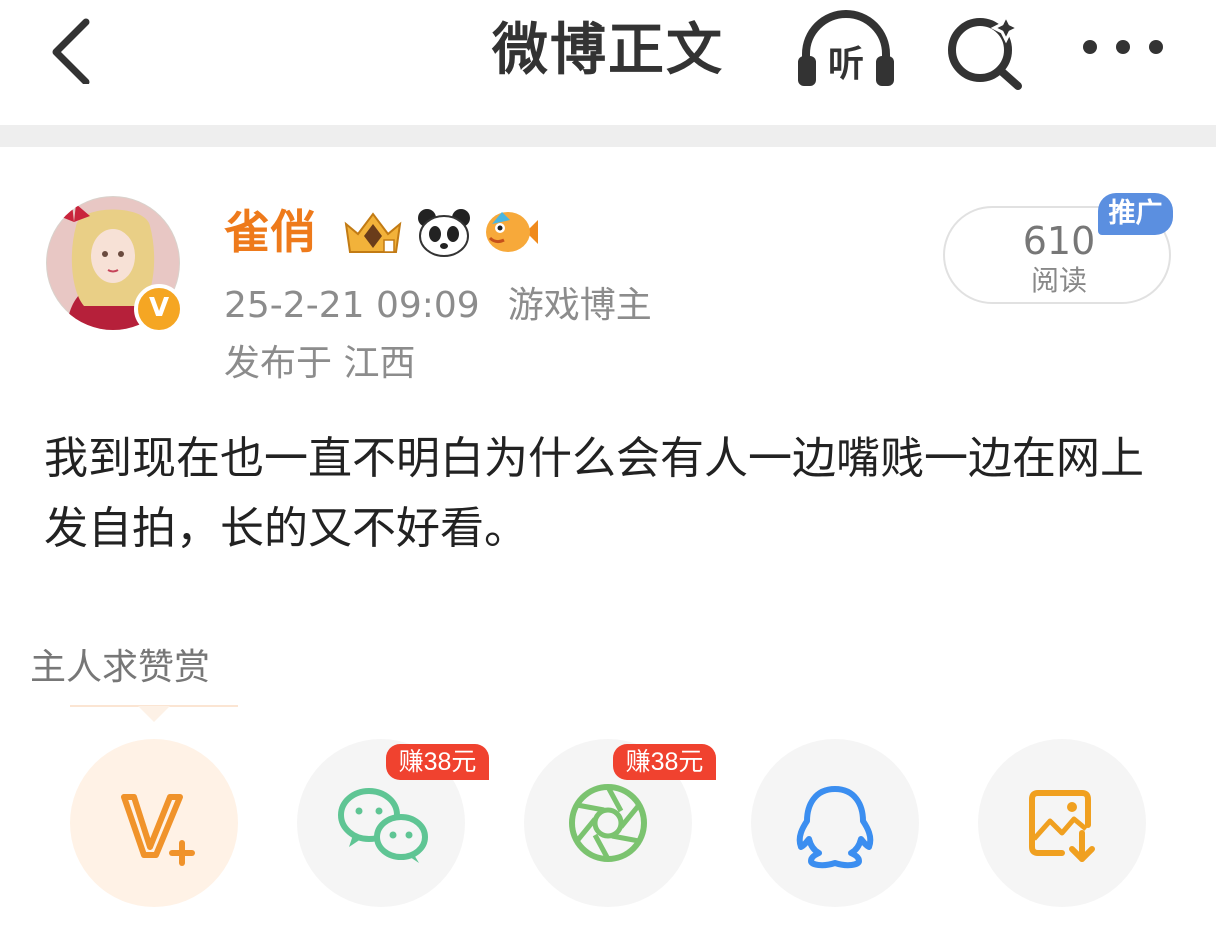 This screenshot has height=945, width=1216. I want to click on smart-search-icon, so click(985, 51).